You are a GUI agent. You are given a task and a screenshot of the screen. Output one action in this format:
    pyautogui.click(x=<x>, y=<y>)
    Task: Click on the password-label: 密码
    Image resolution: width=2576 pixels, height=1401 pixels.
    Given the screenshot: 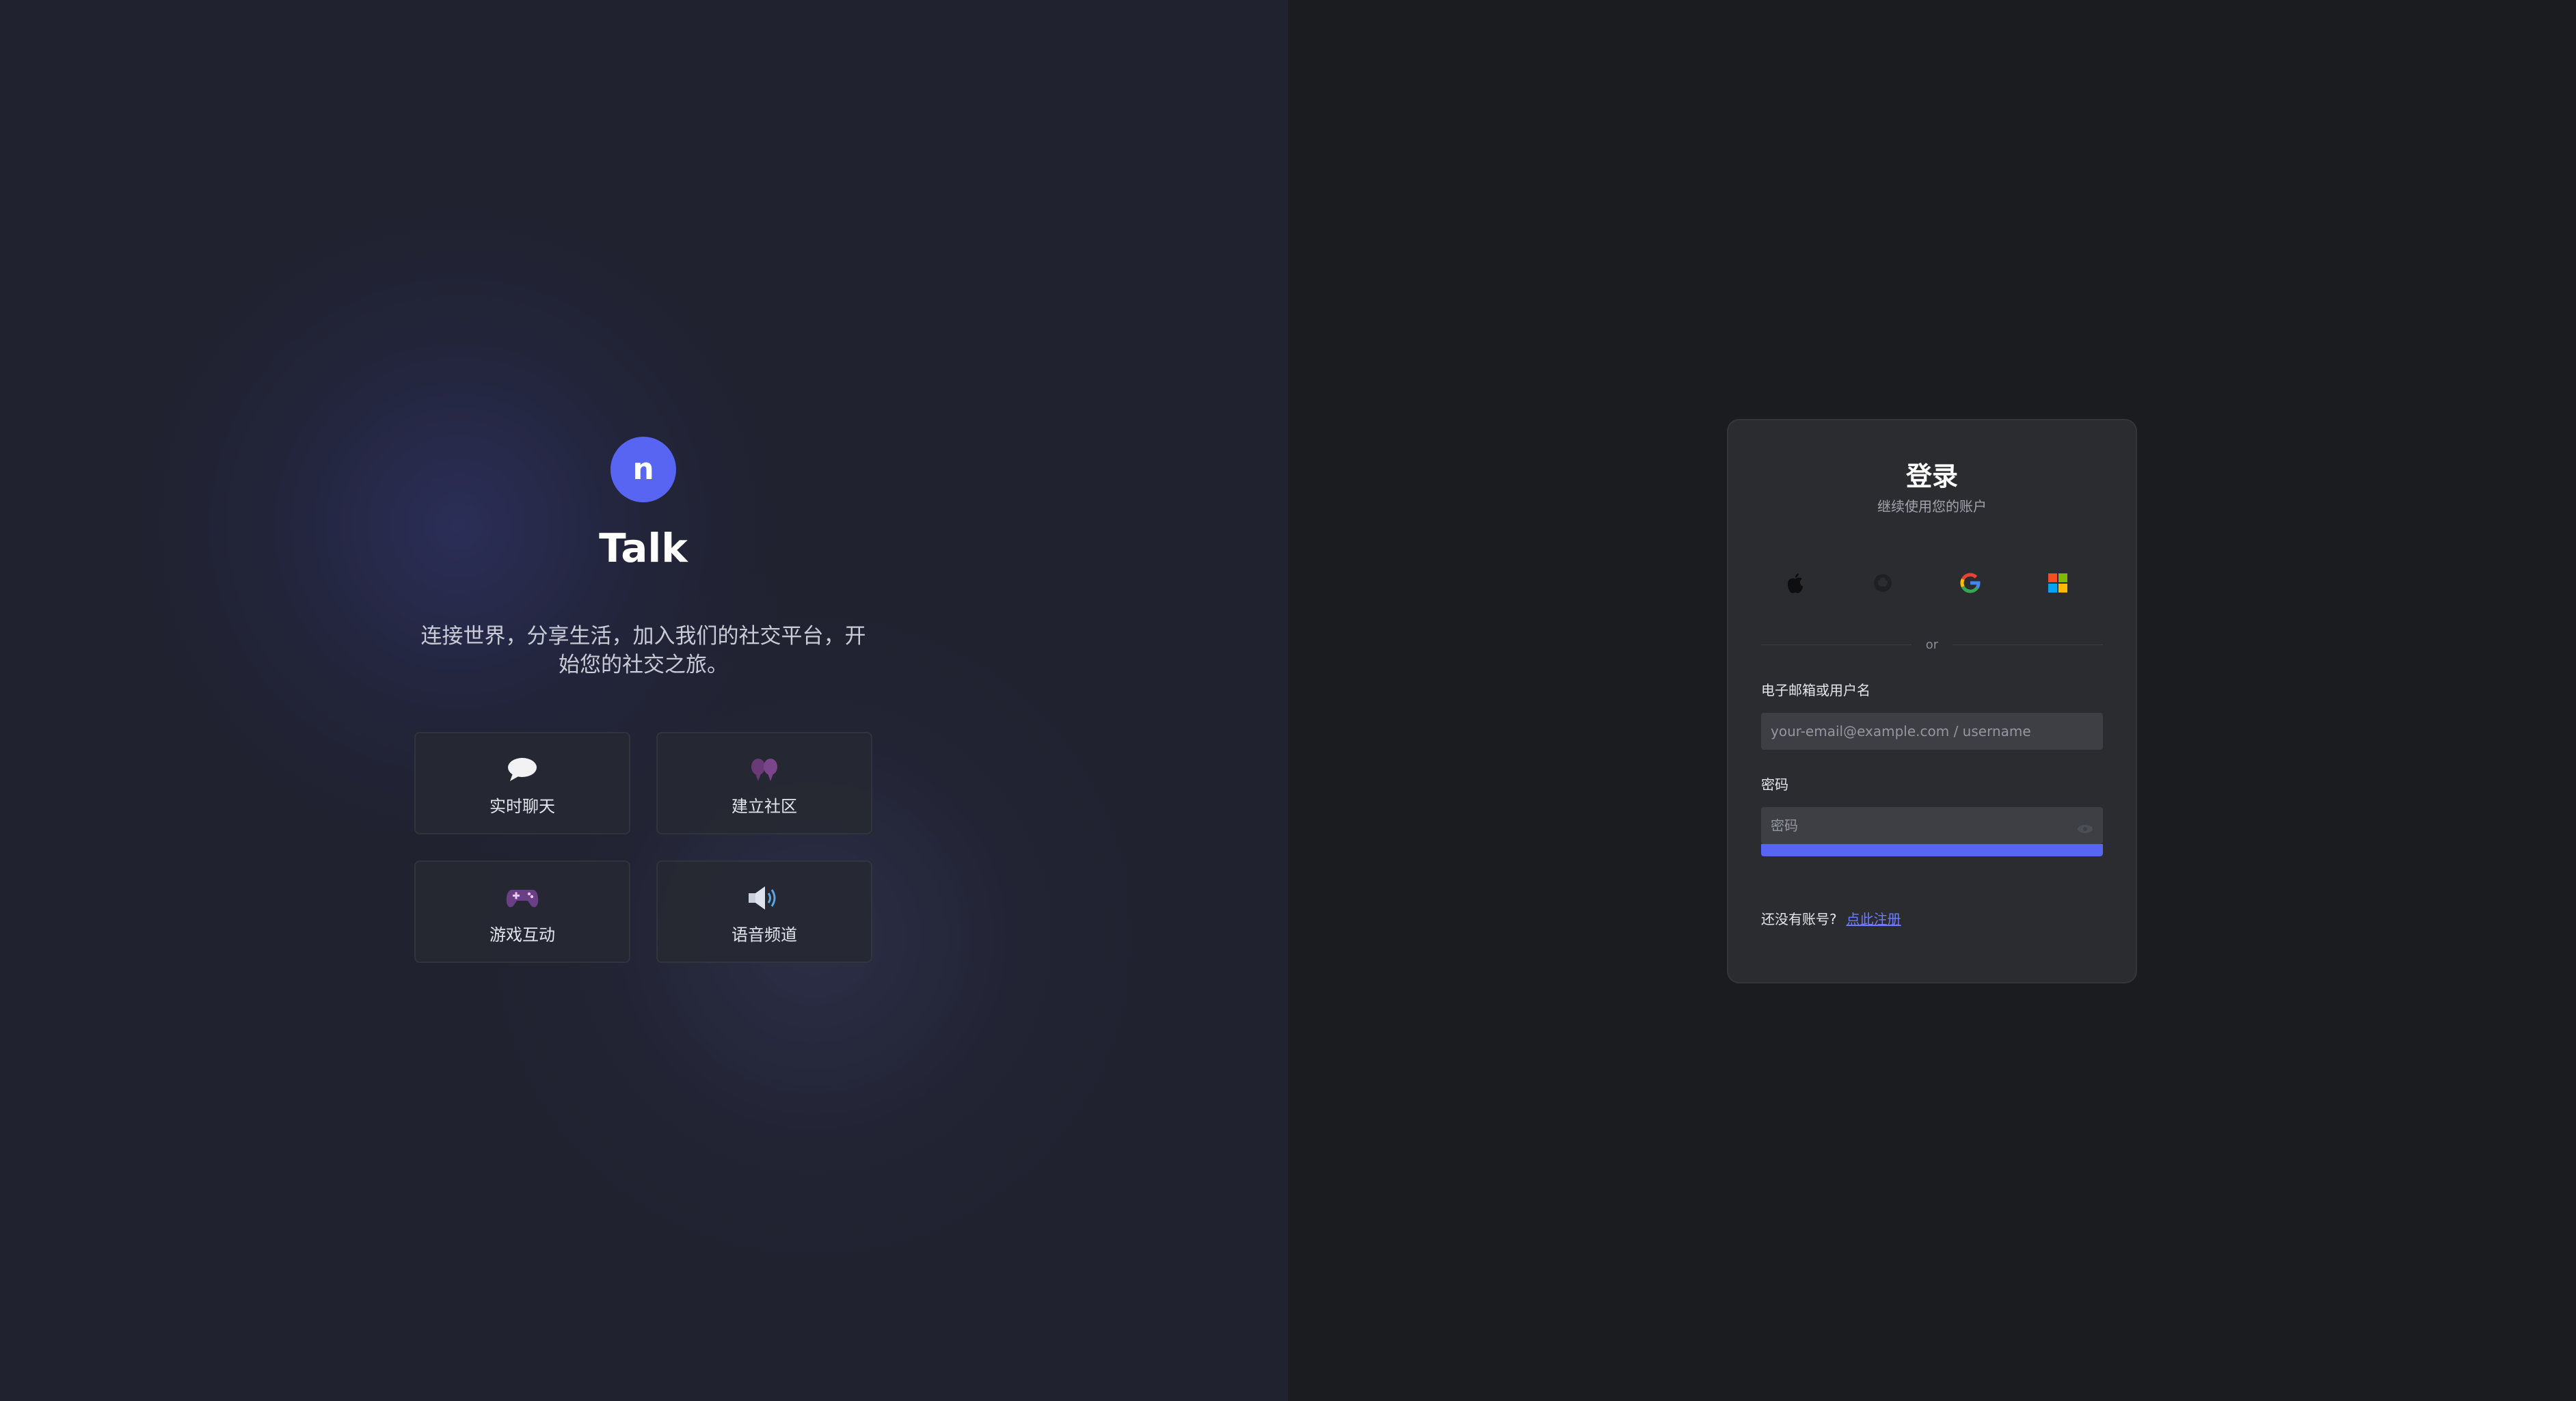 What is the action you would take?
    pyautogui.click(x=1774, y=784)
    